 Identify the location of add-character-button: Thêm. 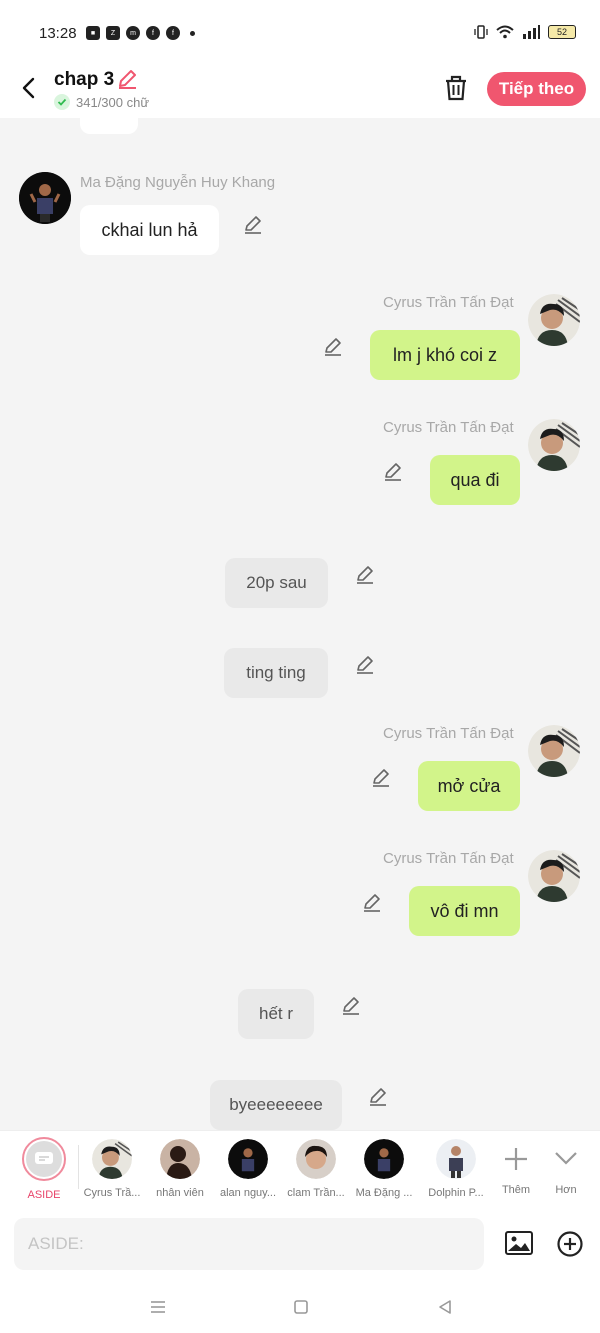
(516, 1167).